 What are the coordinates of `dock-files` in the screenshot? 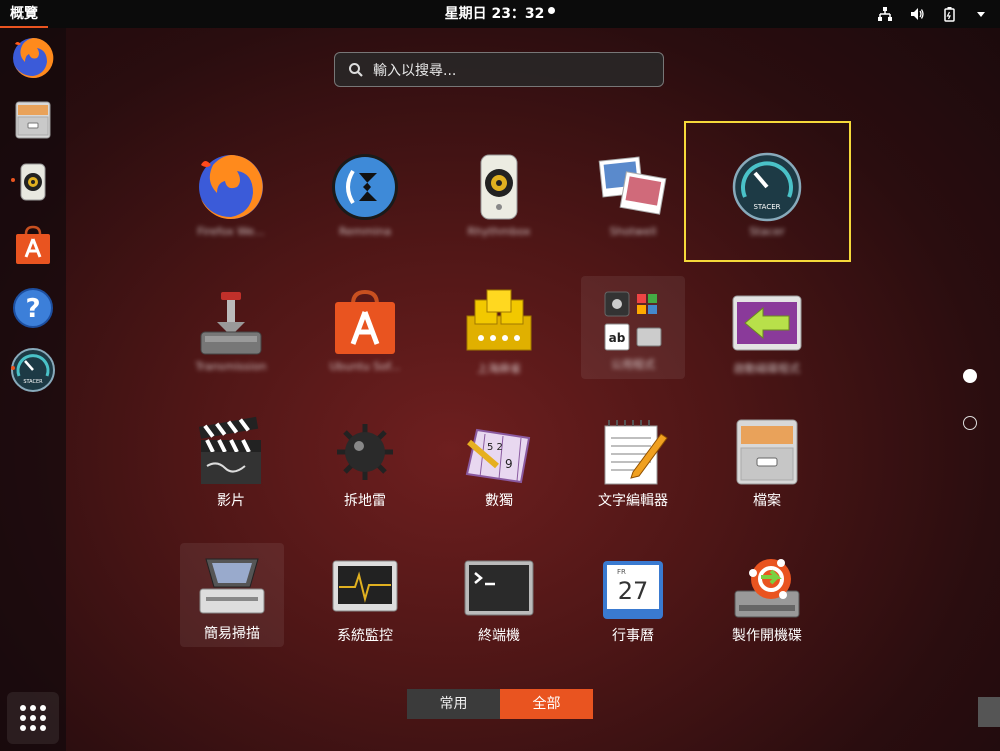 It's located at (33, 120).